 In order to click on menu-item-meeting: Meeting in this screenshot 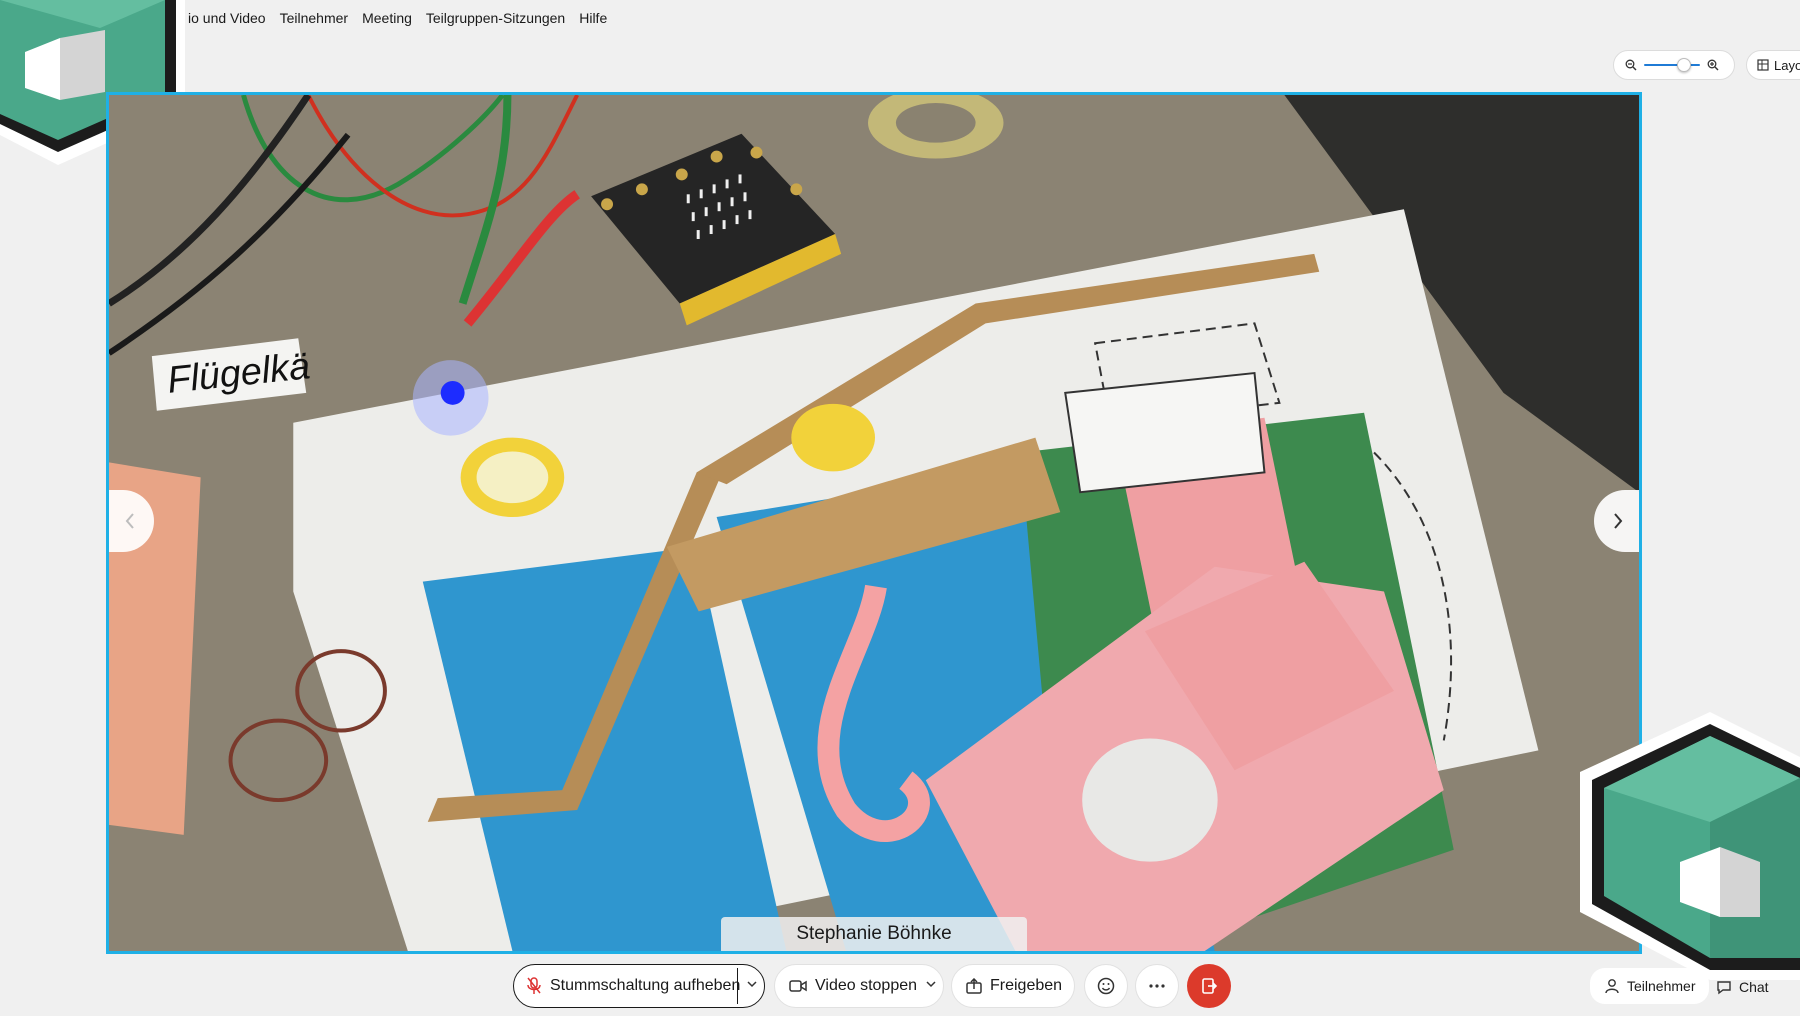, I will do `click(387, 18)`.